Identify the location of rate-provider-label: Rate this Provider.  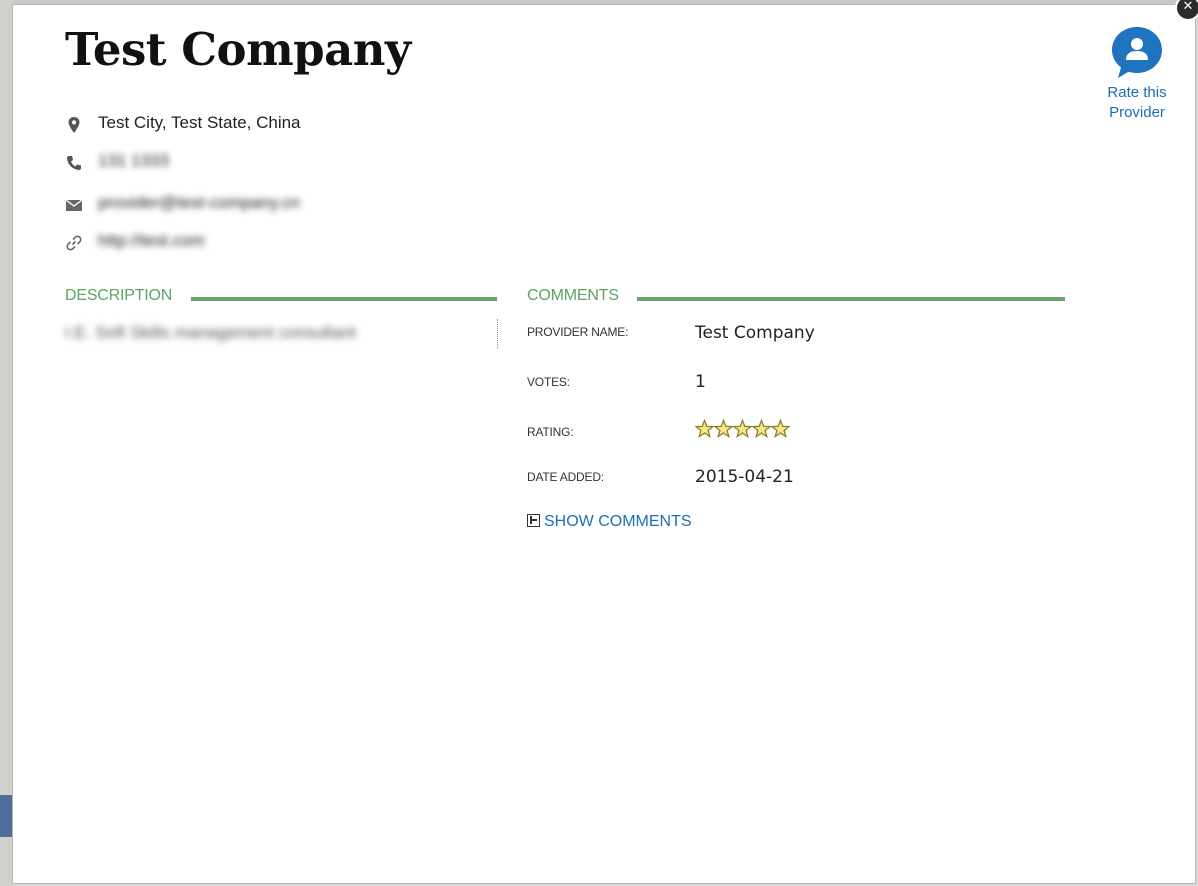
(1137, 102).